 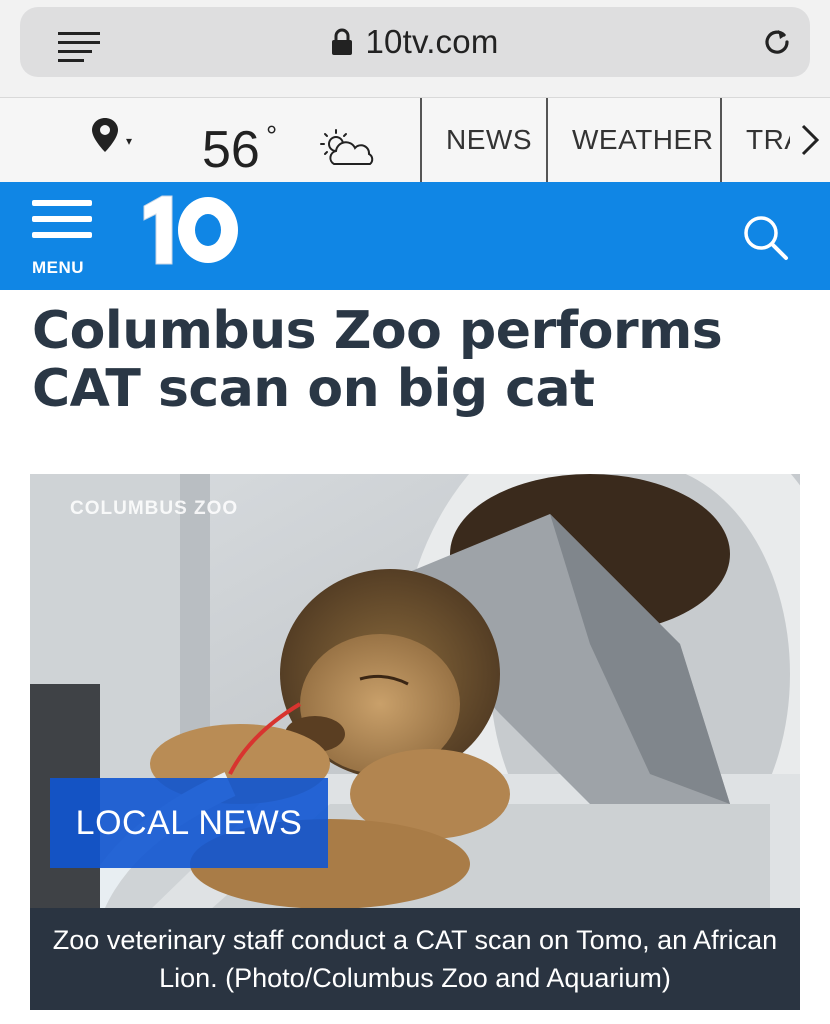 I want to click on reload-icon, so click(x=777, y=42).